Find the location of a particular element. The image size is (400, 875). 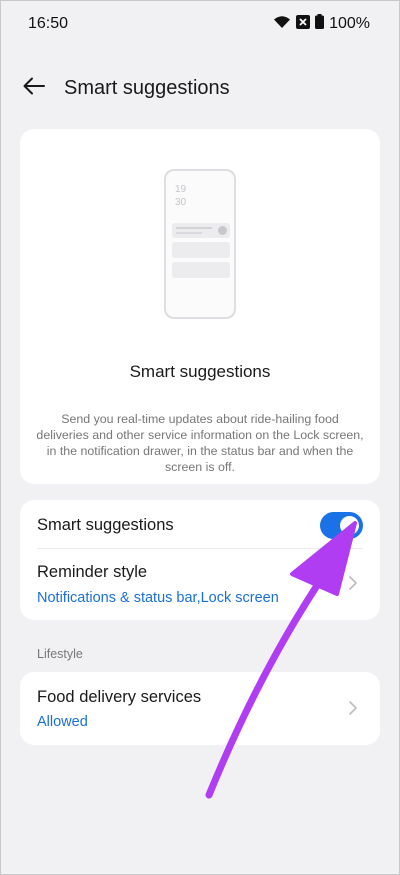

battery-icon is located at coordinates (320, 24).